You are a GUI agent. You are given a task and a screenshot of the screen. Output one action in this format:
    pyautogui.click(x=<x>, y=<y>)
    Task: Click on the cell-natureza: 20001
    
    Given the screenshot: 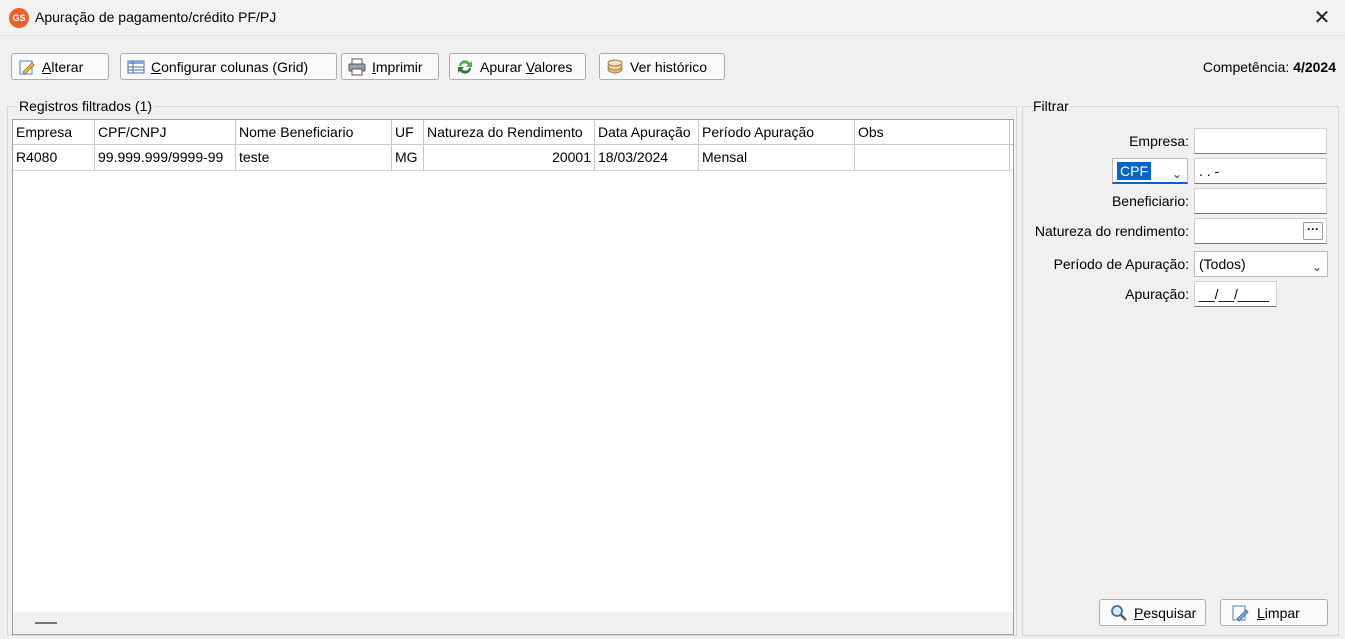 What is the action you would take?
    pyautogui.click(x=509, y=157)
    